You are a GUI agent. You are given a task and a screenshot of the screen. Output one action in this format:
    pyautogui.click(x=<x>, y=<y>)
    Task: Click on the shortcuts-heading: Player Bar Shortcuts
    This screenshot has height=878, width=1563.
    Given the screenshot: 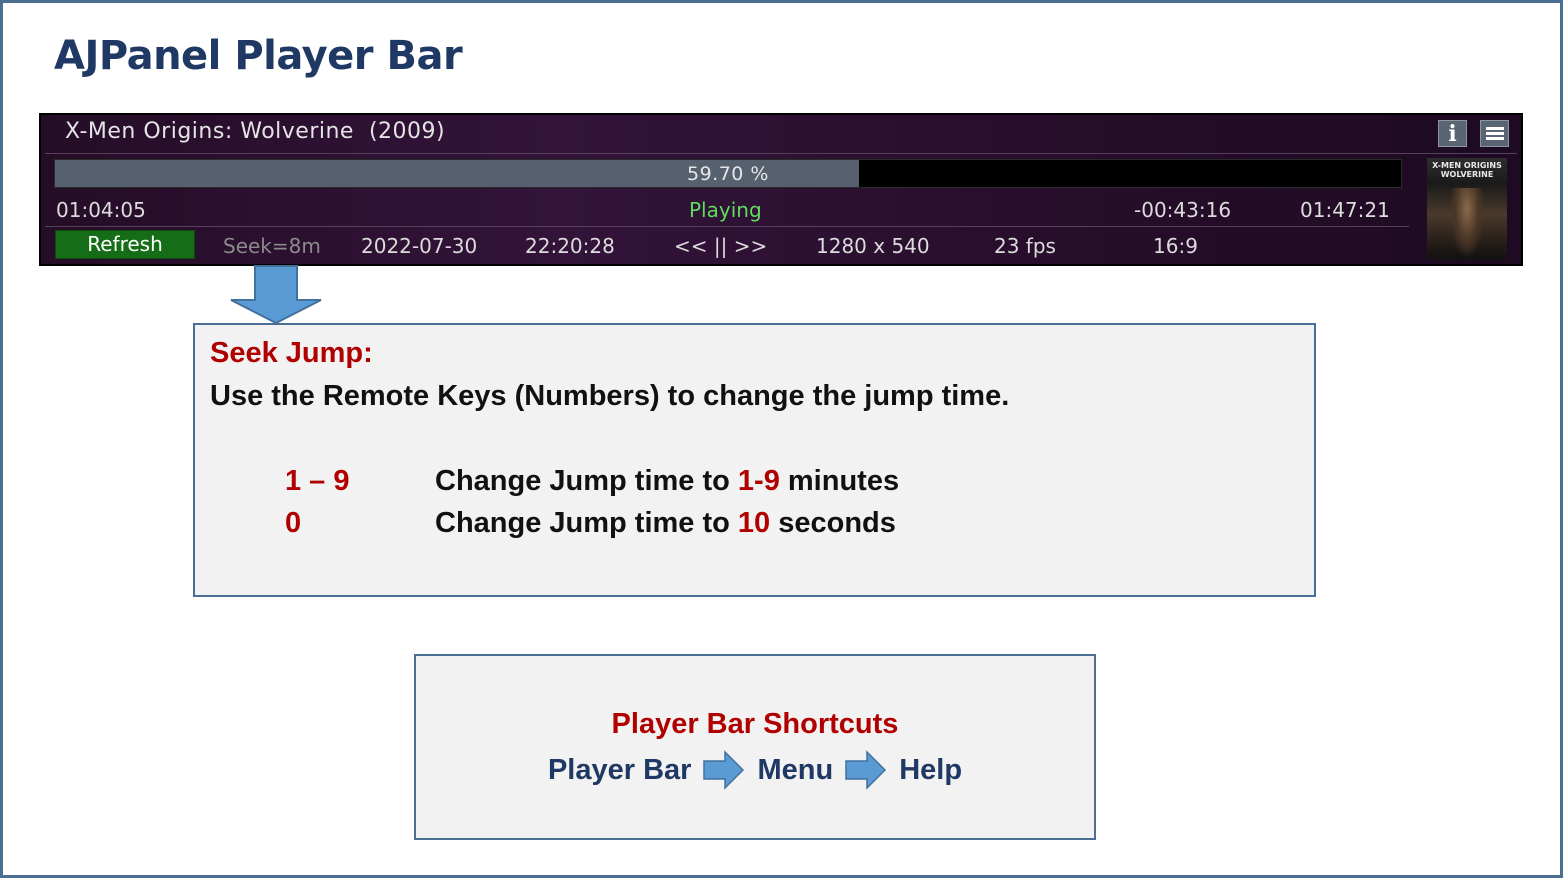 What is the action you would take?
    pyautogui.click(x=755, y=724)
    